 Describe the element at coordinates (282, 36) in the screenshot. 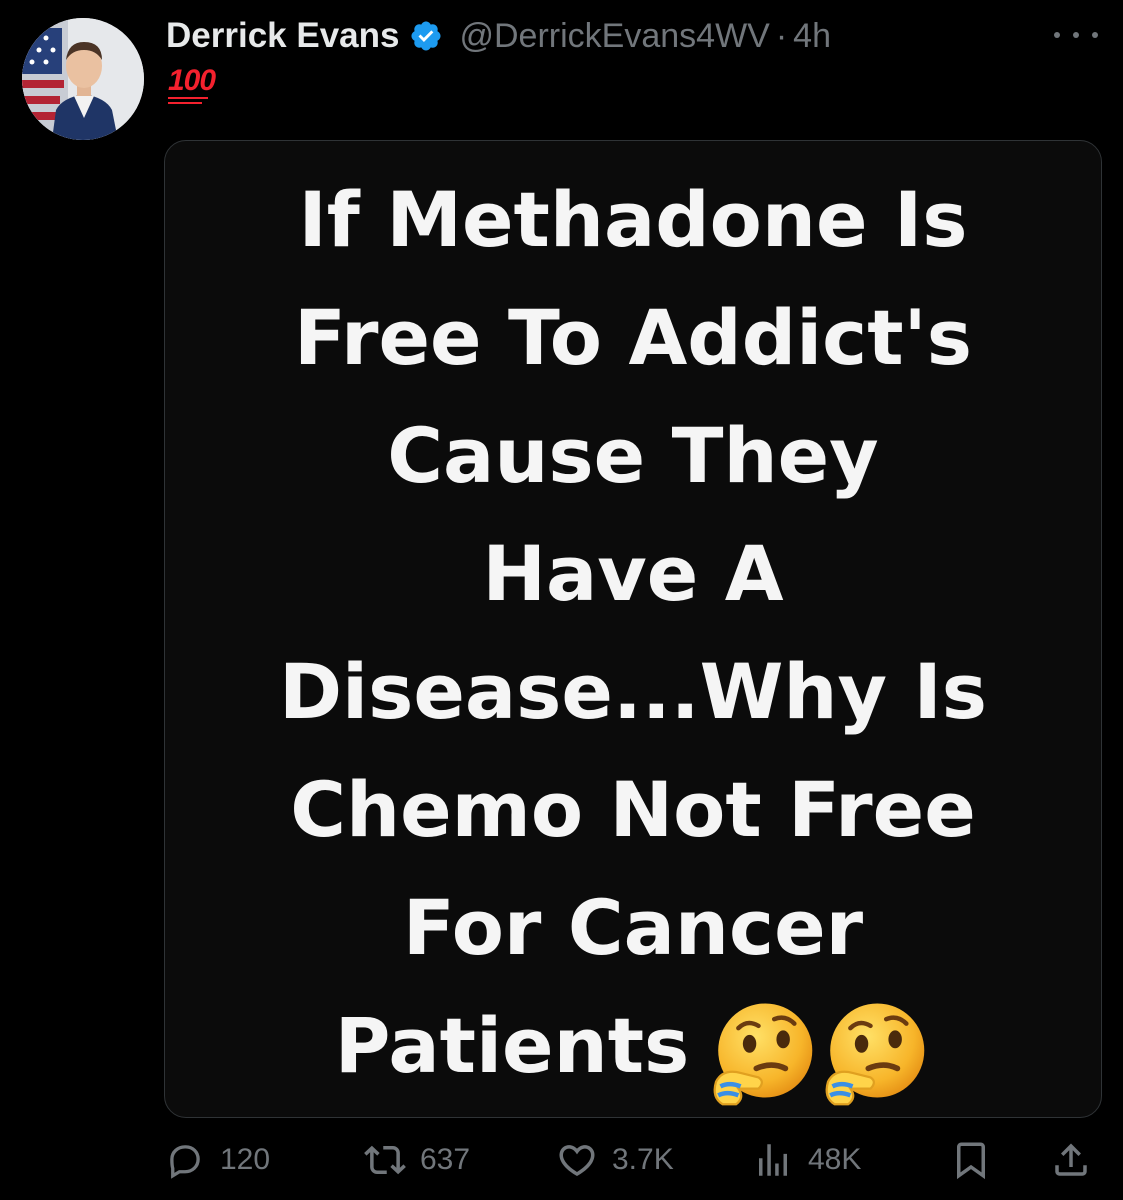

I see `author-name: Derrick Evans` at that location.